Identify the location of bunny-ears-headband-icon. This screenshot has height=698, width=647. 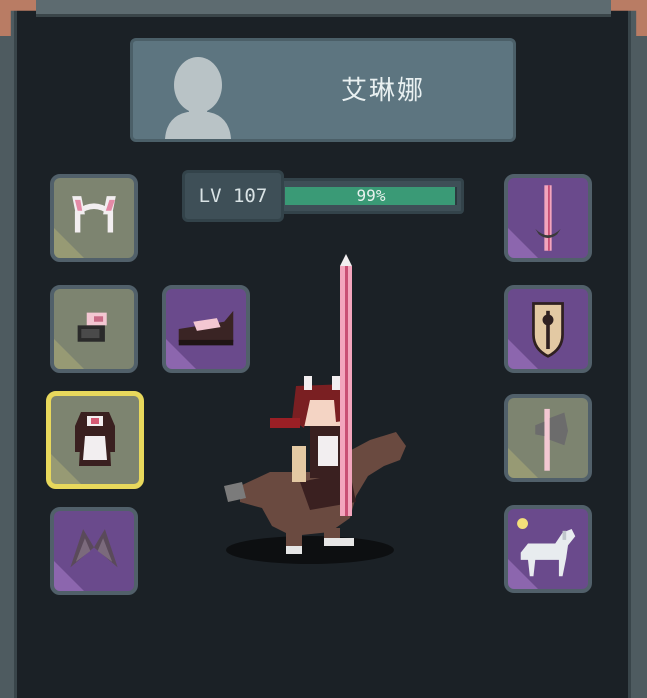
(94, 214).